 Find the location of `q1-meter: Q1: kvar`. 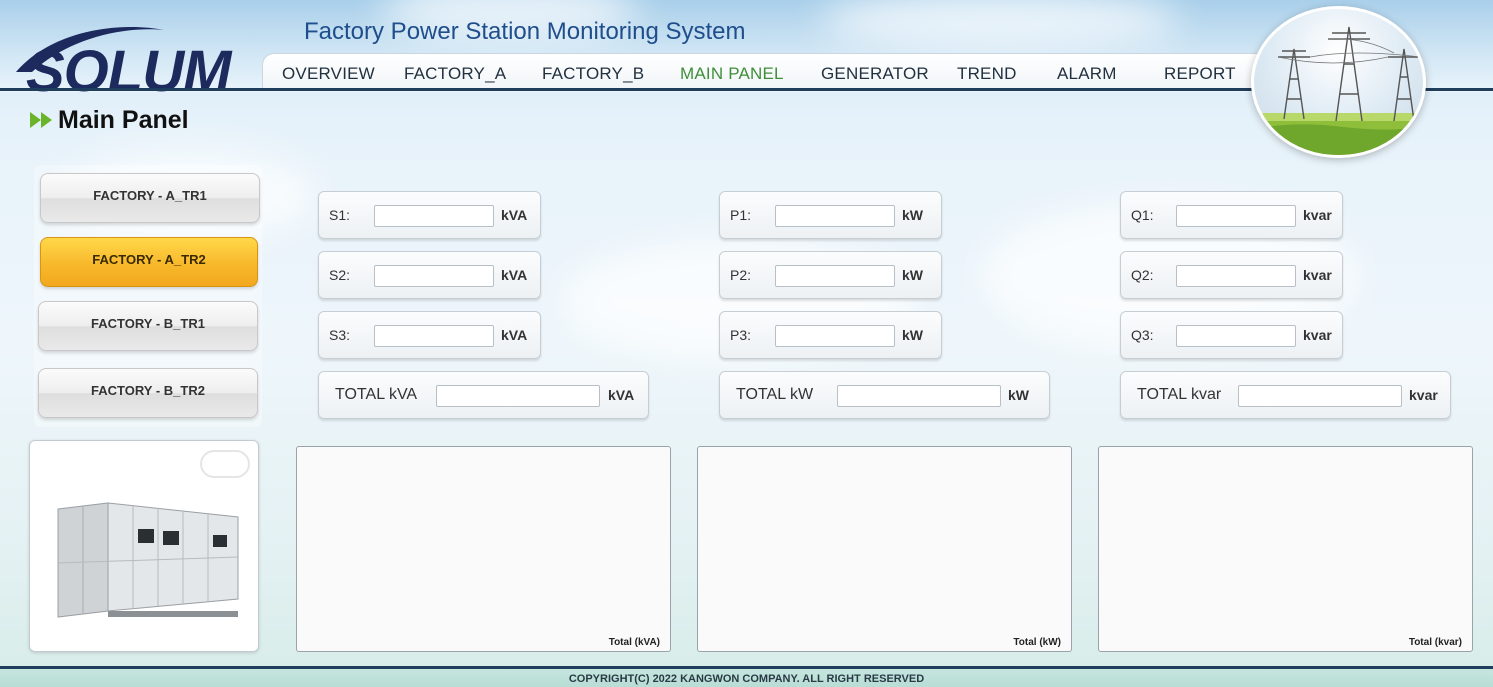

q1-meter: Q1: kvar is located at coordinates (1231, 215).